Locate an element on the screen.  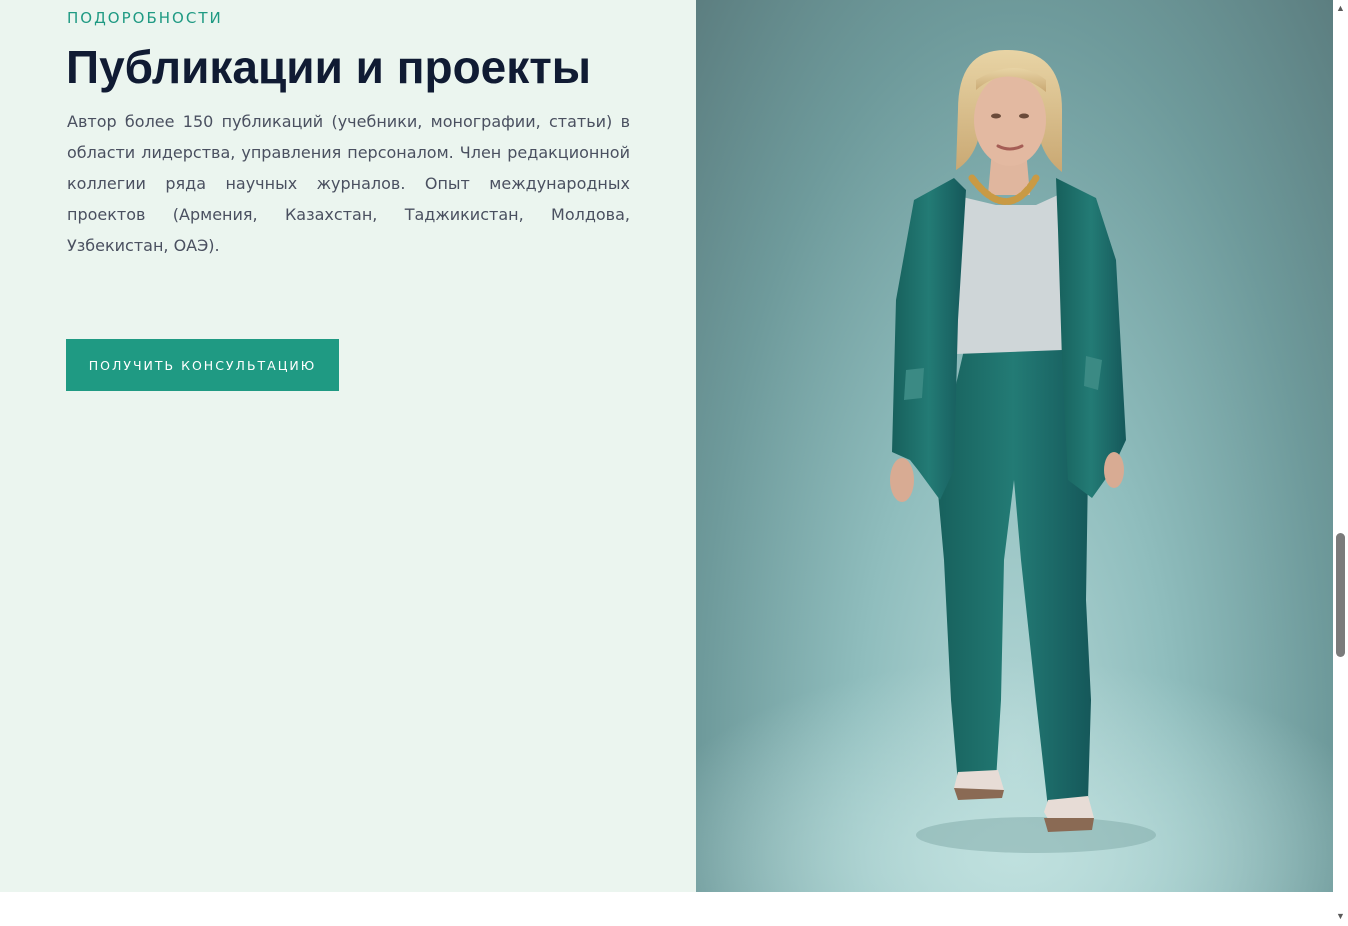
scroll-down-arrow-icon: ▼ is located at coordinates (1340, 916).